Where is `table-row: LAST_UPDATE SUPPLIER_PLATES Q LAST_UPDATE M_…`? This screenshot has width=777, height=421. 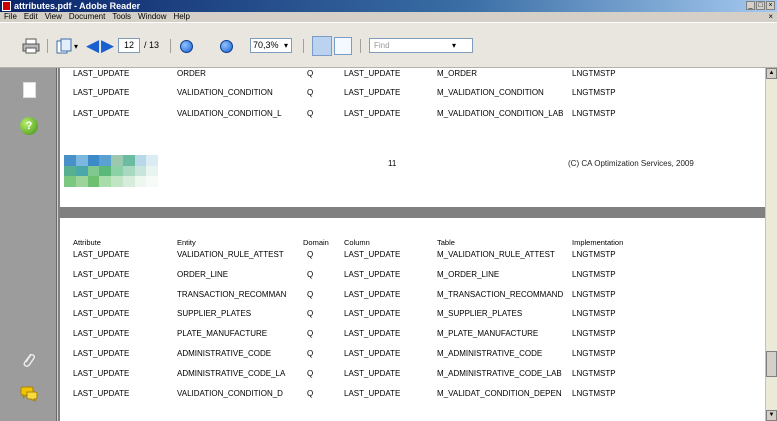 table-row: LAST_UPDATE SUPPLIER_PLATES Q LAST_UPDATE M_… is located at coordinates (412, 314).